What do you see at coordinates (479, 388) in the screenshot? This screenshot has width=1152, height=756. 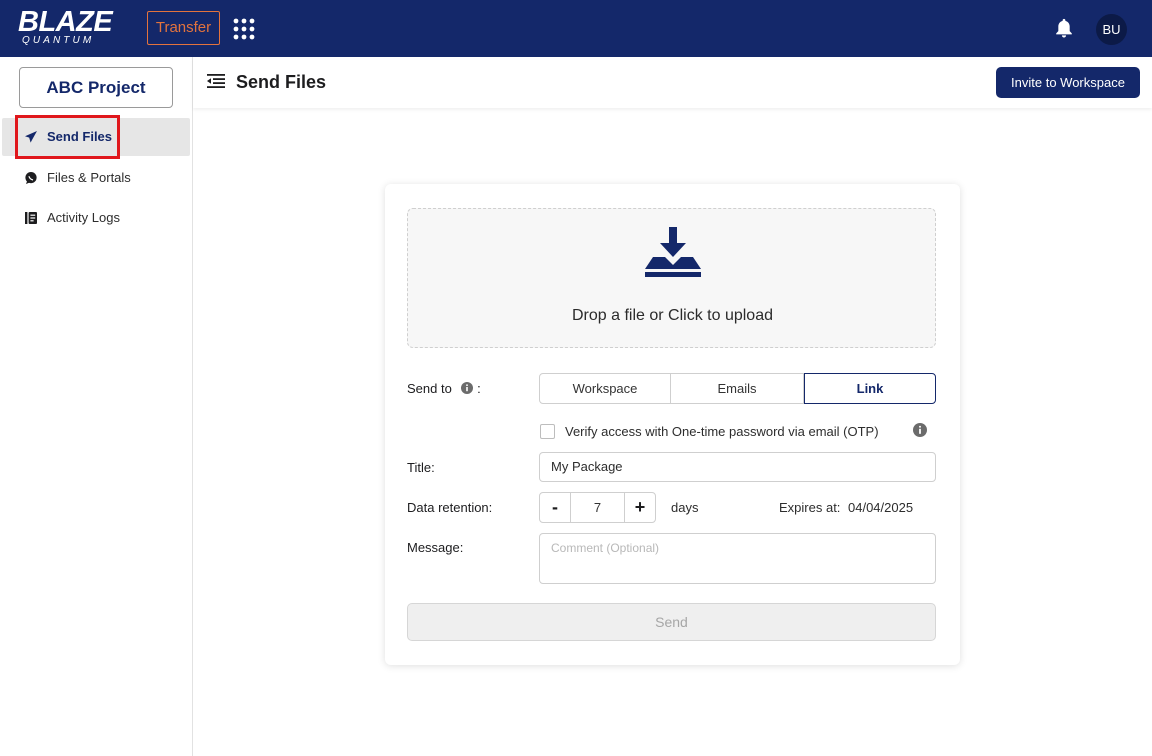 I see `send-to-label-suffix: :` at bounding box center [479, 388].